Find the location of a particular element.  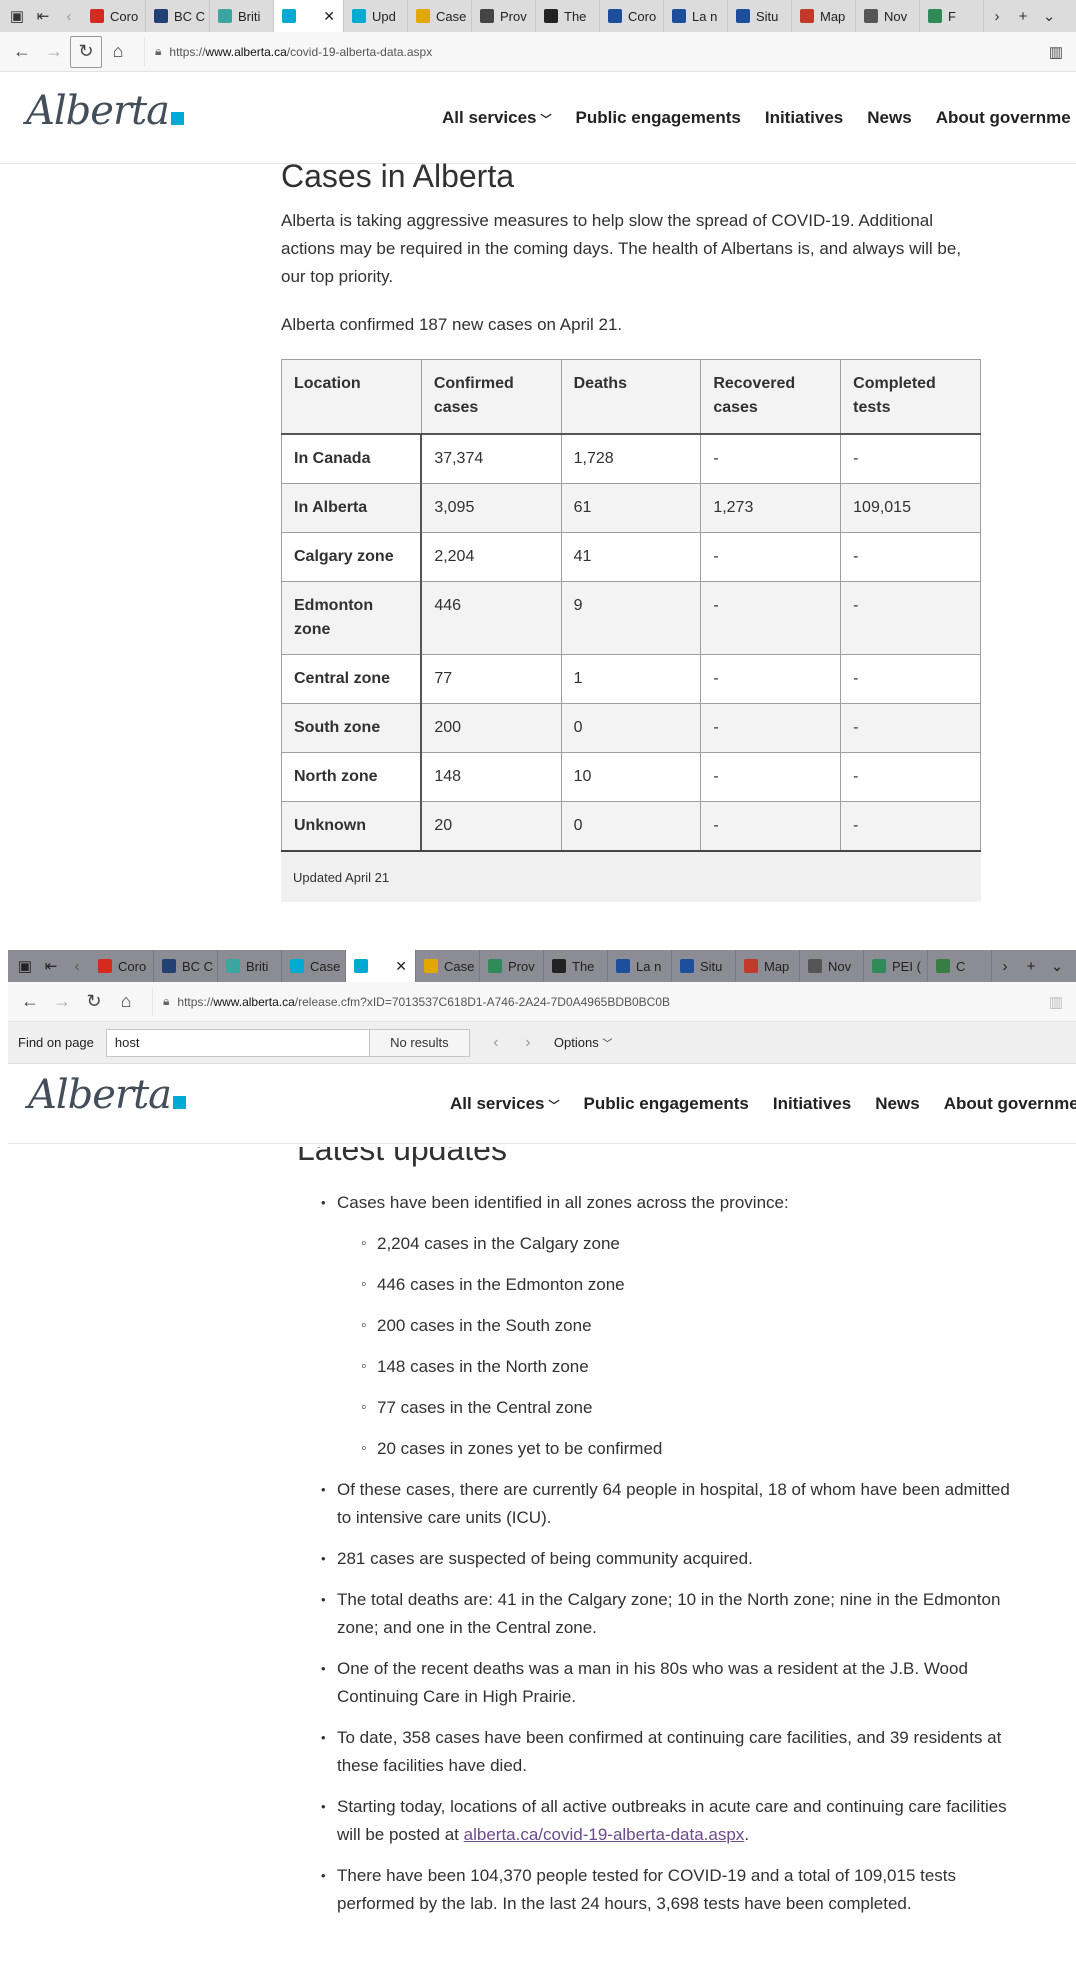

table-cell: 10 is located at coordinates (631, 776).